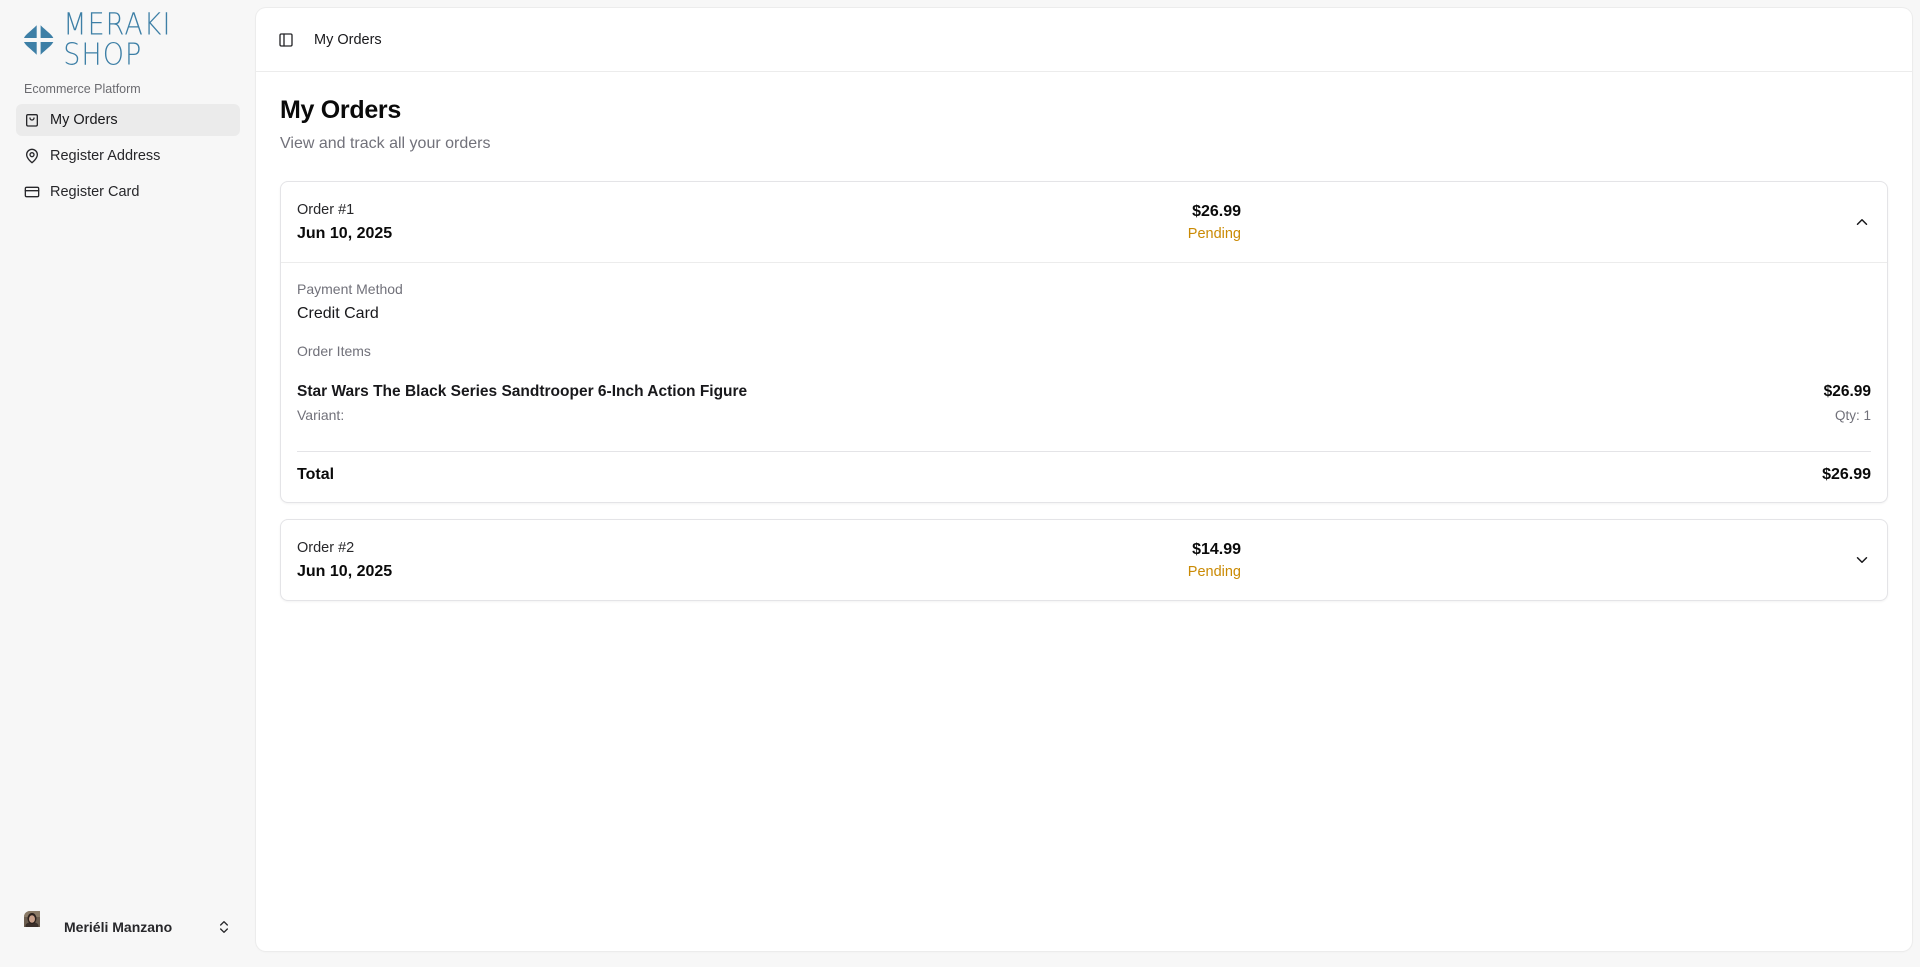 This screenshot has width=1920, height=967. I want to click on chevron-up-icon, so click(1862, 222).